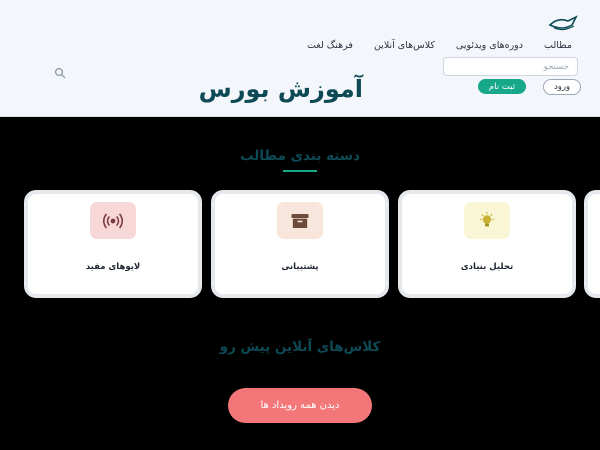  What do you see at coordinates (113, 244) in the screenshot?
I see `category-card-useful-lives: لایوهای مفید` at bounding box center [113, 244].